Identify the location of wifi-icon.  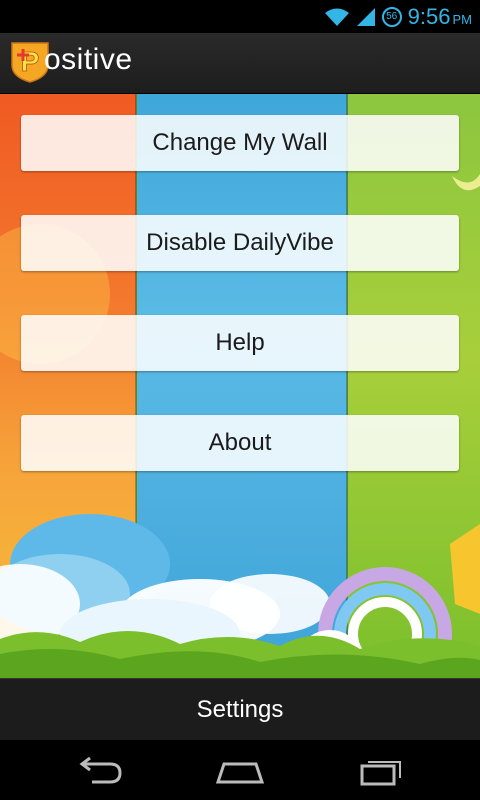
(336, 17).